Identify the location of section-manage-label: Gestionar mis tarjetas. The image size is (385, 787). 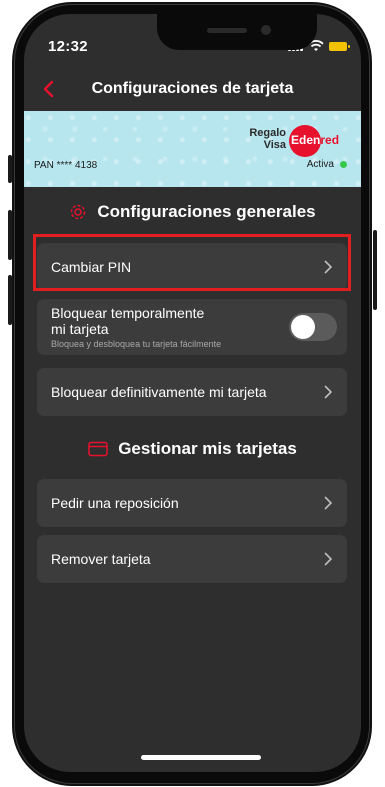
(207, 448).